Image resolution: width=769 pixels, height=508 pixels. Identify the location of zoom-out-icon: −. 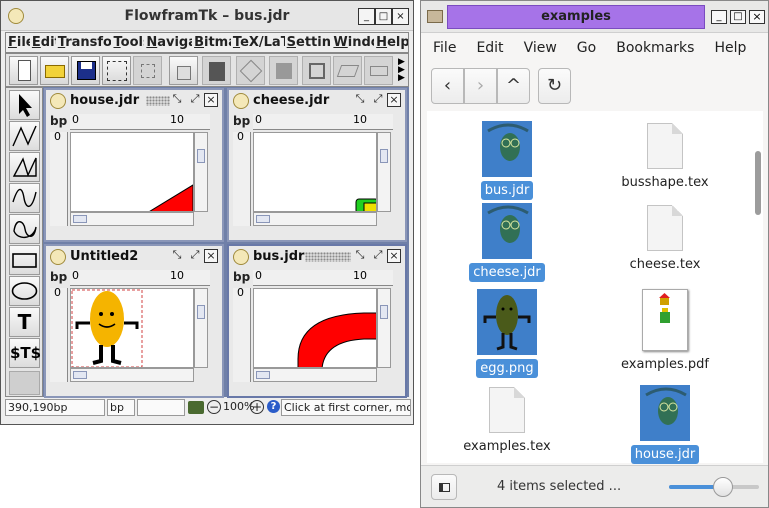
(214, 407).